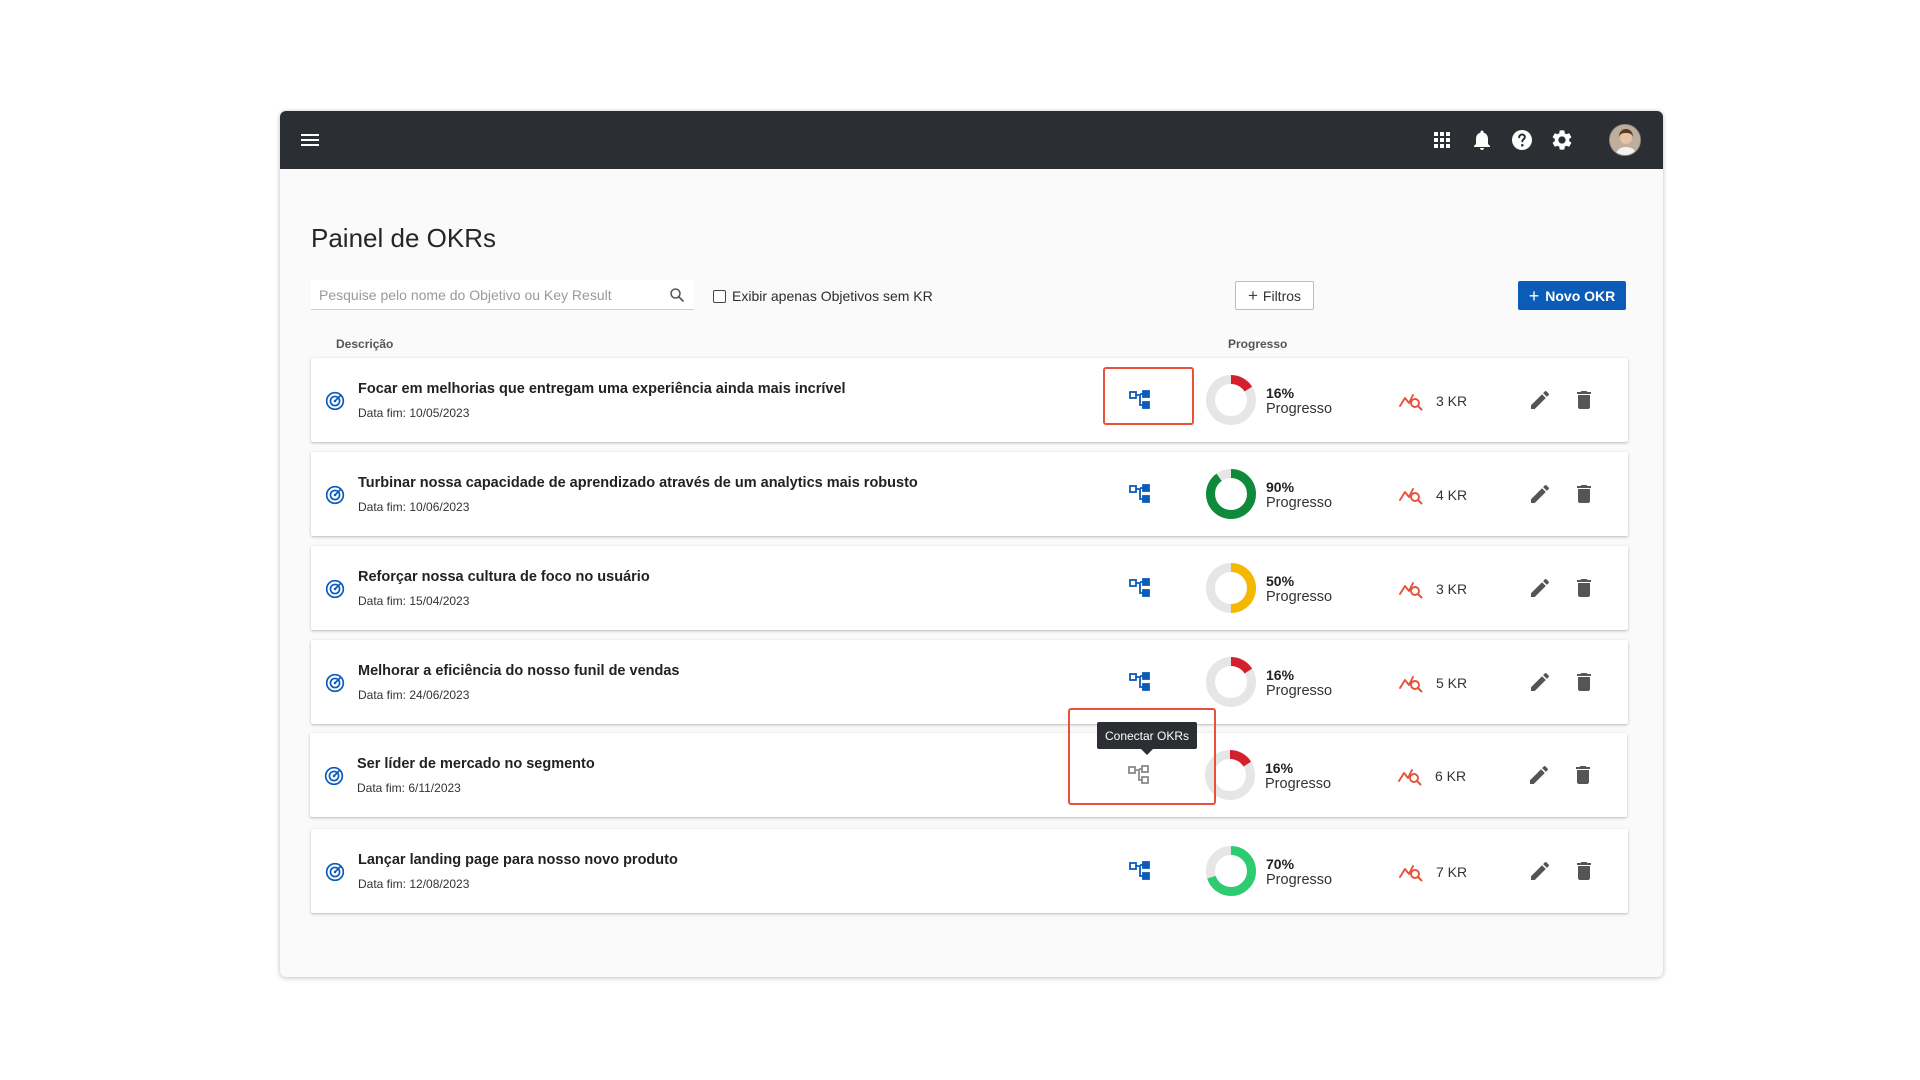 The width and height of the screenshot is (1920, 1080). What do you see at coordinates (414, 884) in the screenshot?
I see `okr-end-date: Data fim: 12/08/2023` at bounding box center [414, 884].